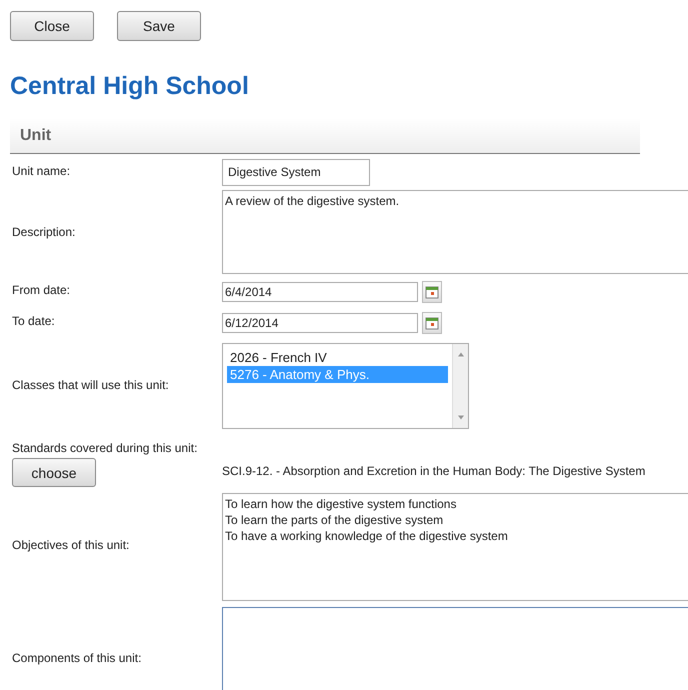 This screenshot has height=690, width=688. What do you see at coordinates (130, 86) in the screenshot?
I see `school-title: Central High School` at bounding box center [130, 86].